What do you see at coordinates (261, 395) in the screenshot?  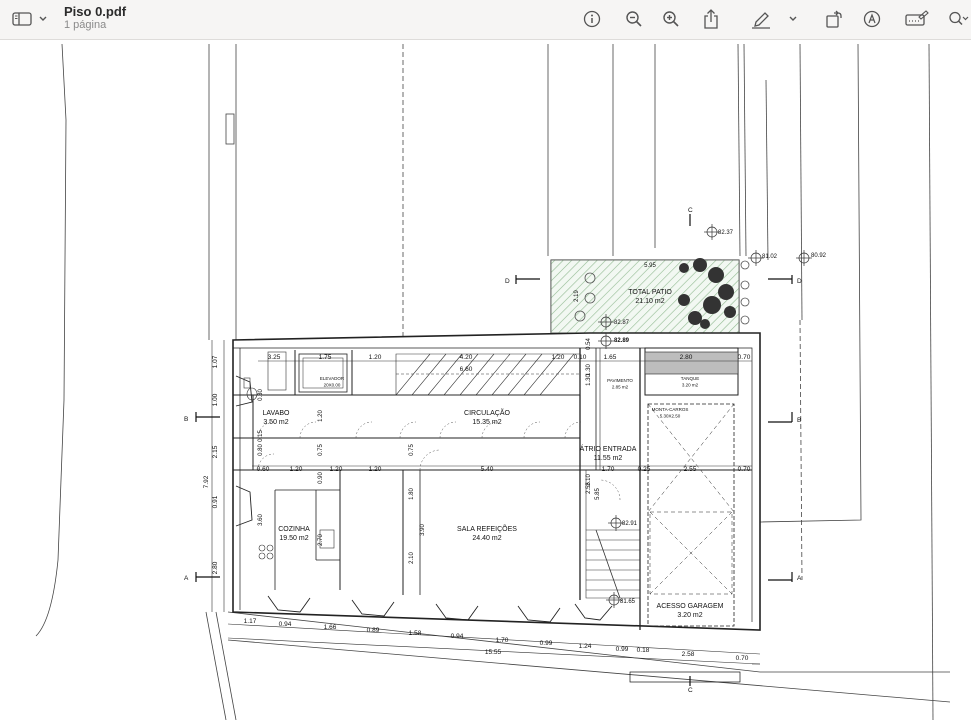 I see `dimension-label: 0.30` at bounding box center [261, 395].